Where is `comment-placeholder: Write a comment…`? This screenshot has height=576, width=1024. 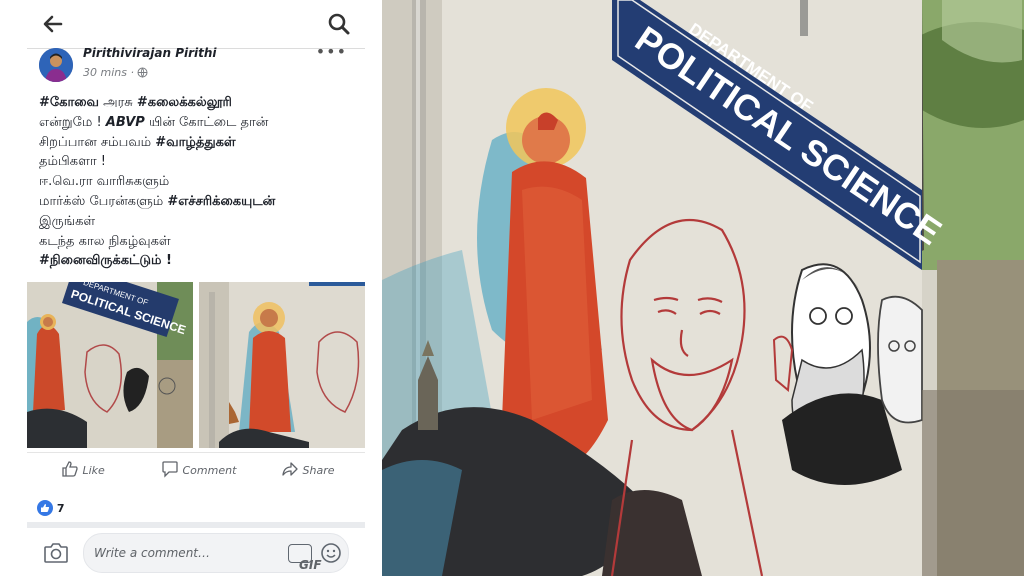
comment-placeholder: Write a comment… is located at coordinates (152, 553).